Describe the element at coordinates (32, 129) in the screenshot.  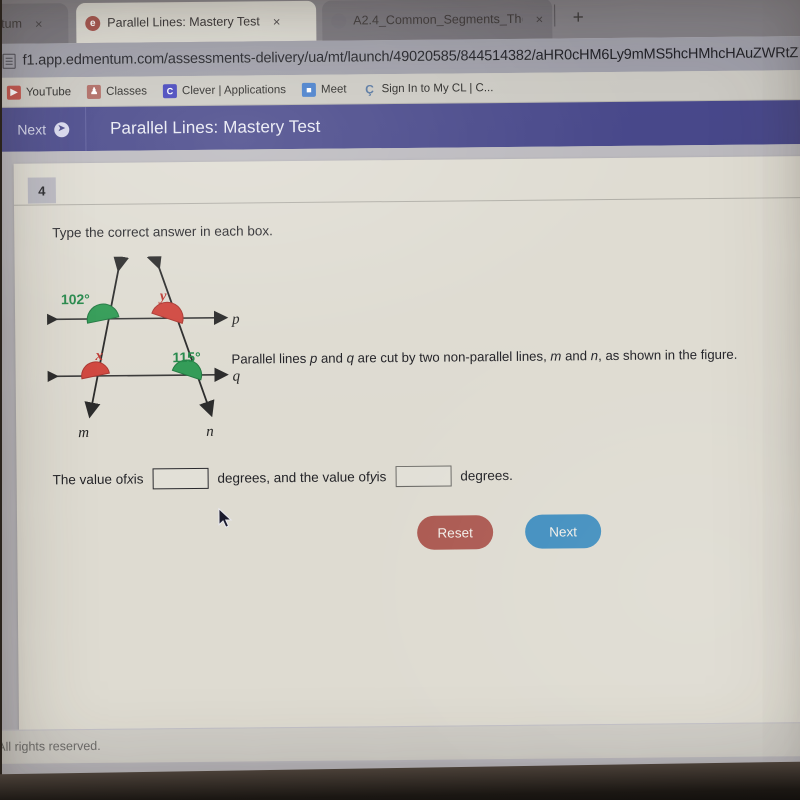
I see `header-next-label: Next` at that location.